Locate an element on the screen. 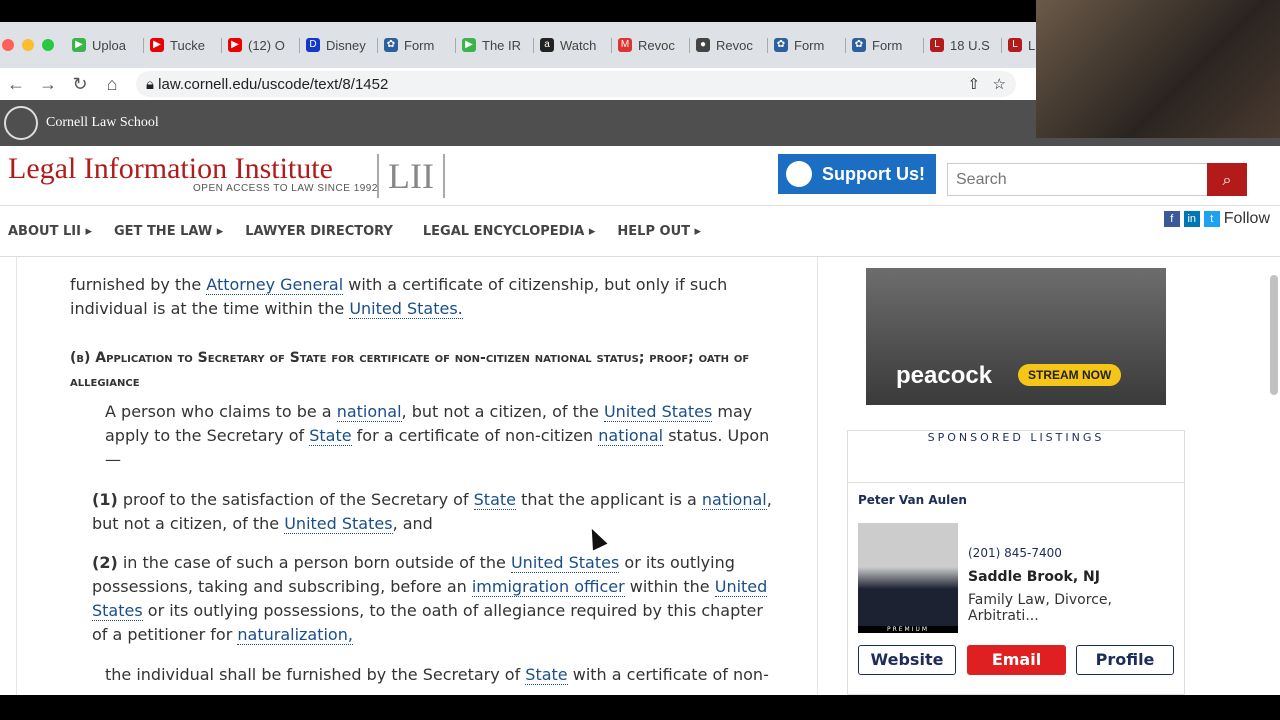 Image resolution: width=1280 pixels, height=720 pixels. bookmark-star-icon: ☆ is located at coordinates (999, 84).